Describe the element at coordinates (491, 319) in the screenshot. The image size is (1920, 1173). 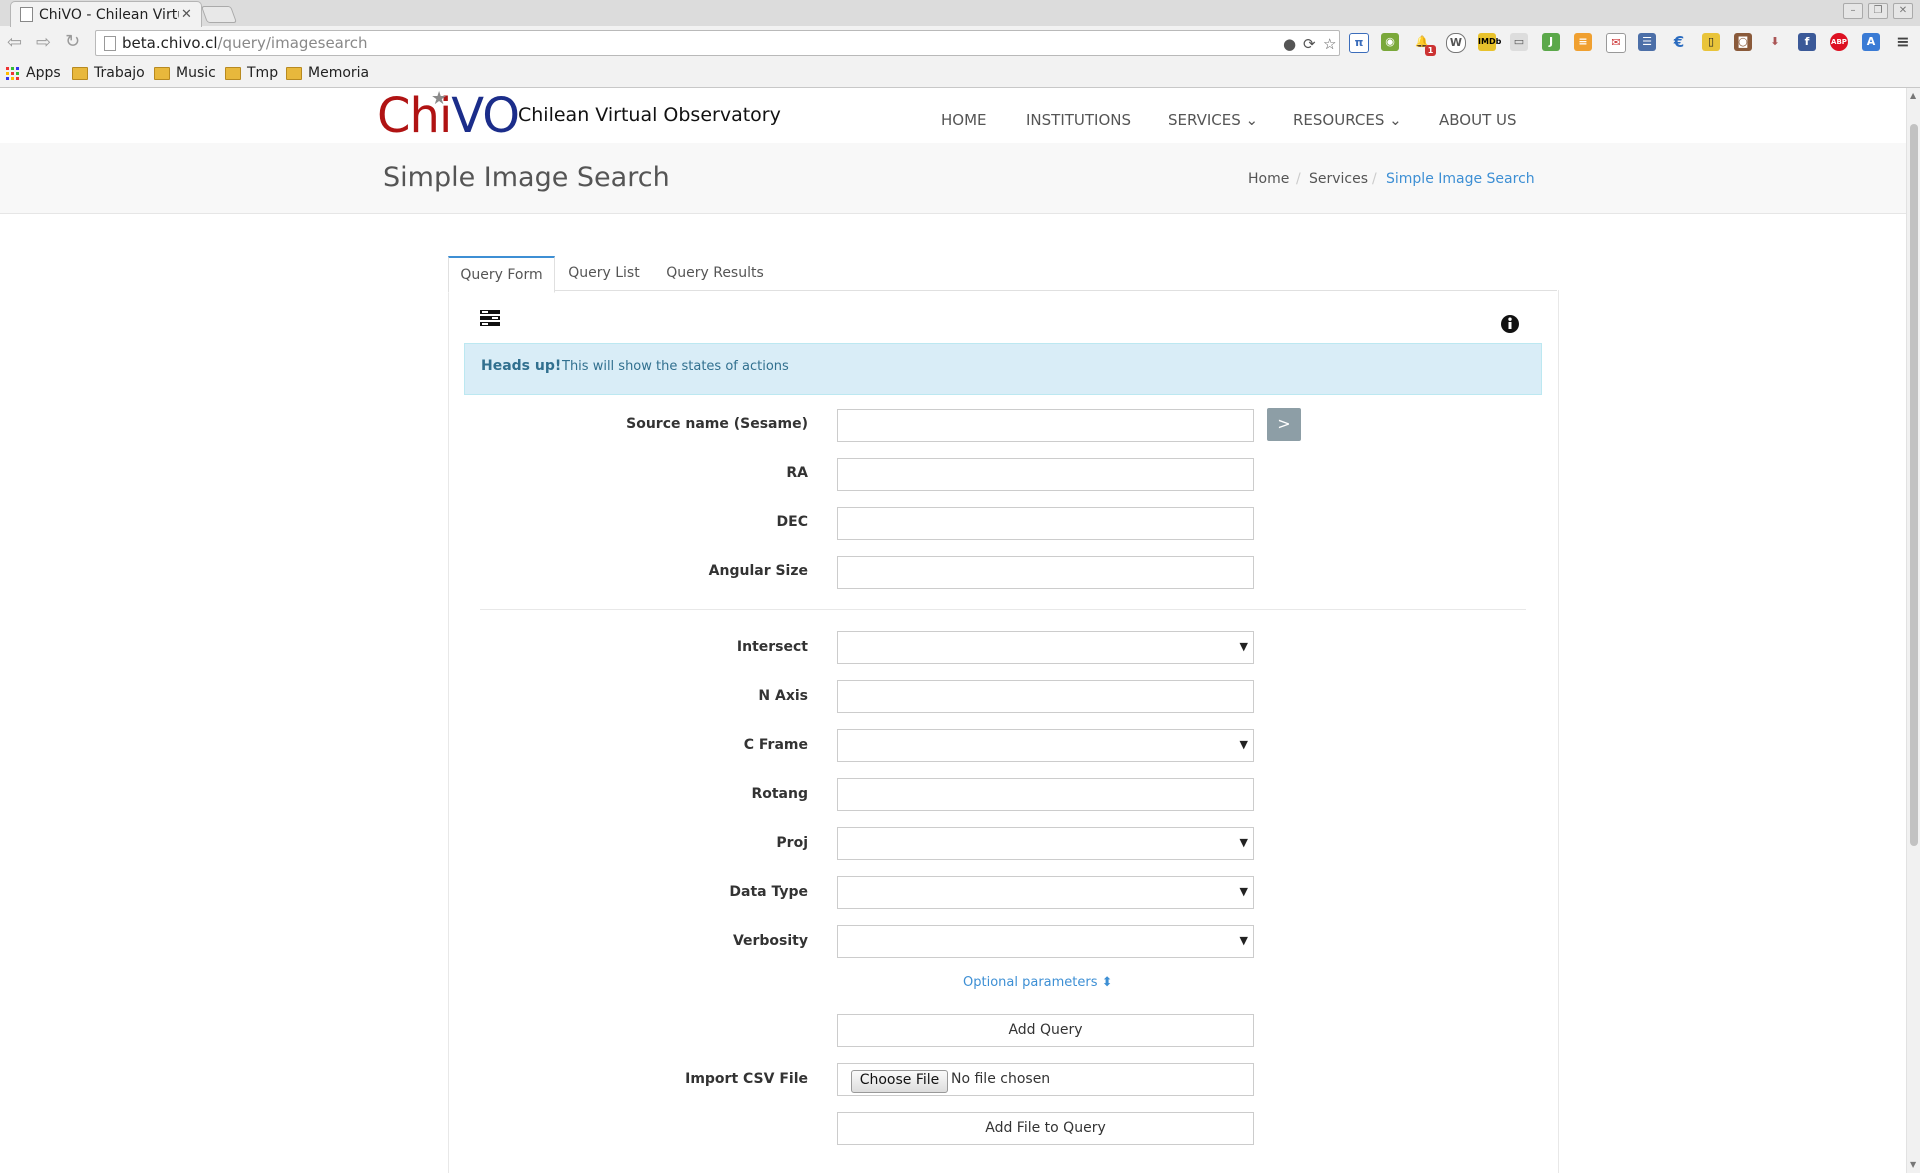
I see `list-toggle-icon` at that location.